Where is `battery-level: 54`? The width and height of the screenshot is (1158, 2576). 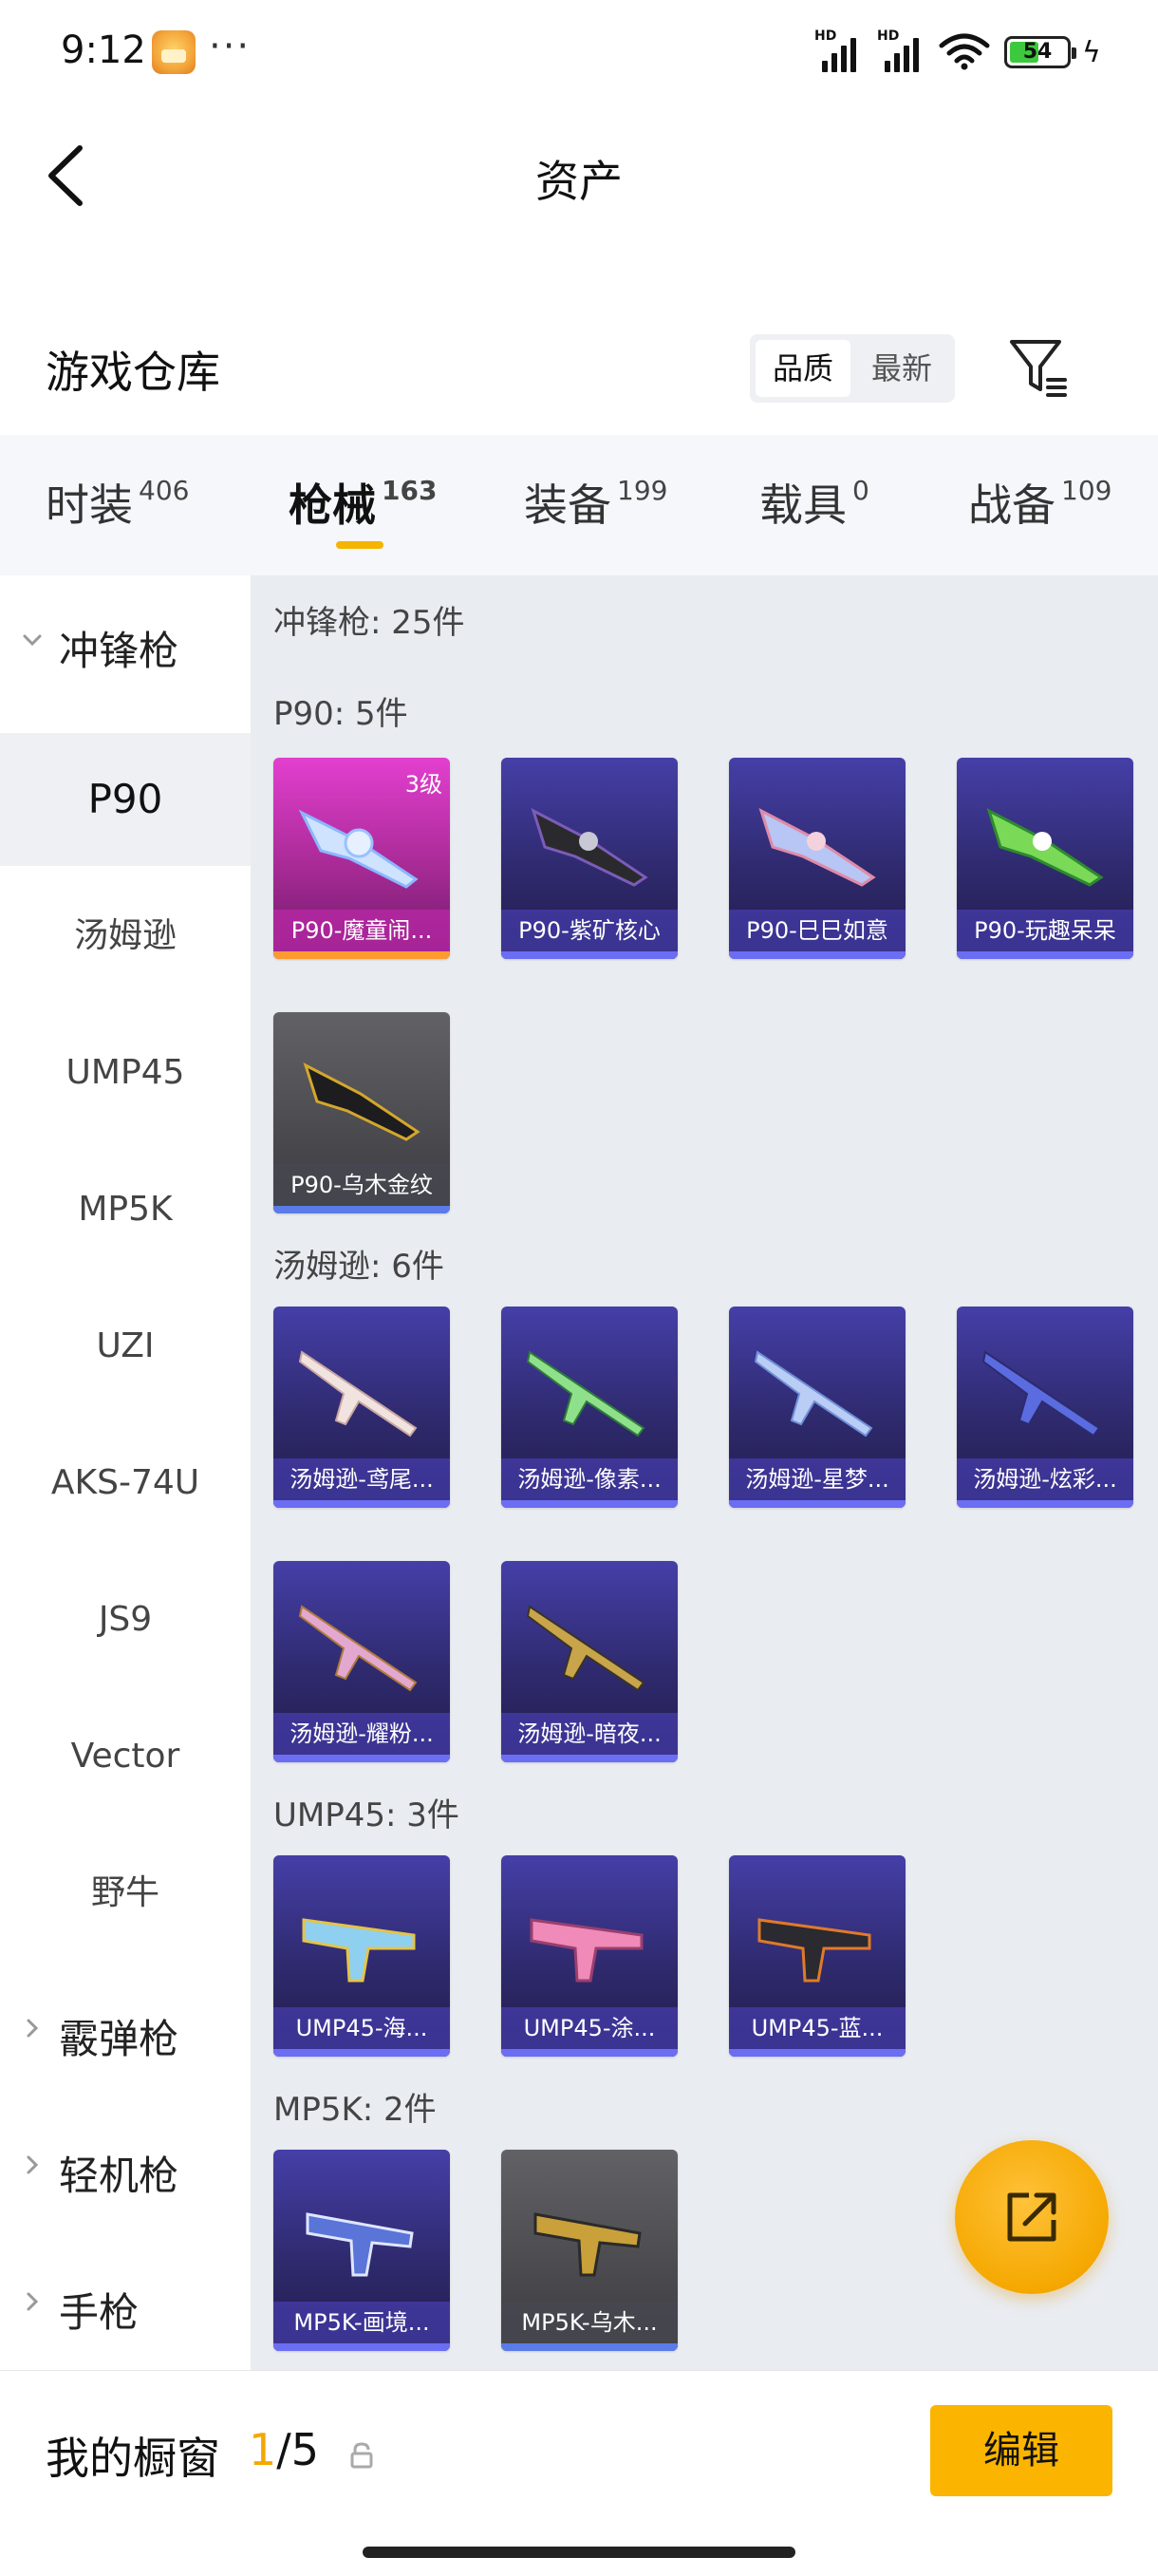 battery-level: 54 is located at coordinates (1037, 52).